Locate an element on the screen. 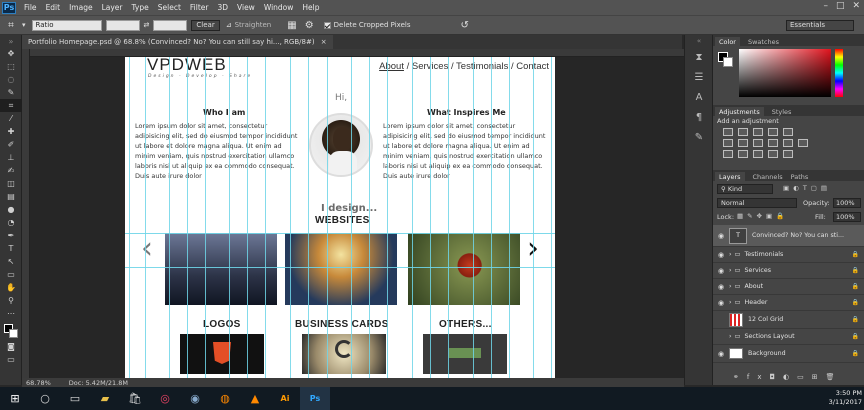  eraser-tool-icon: ◫ is located at coordinates (11, 183).